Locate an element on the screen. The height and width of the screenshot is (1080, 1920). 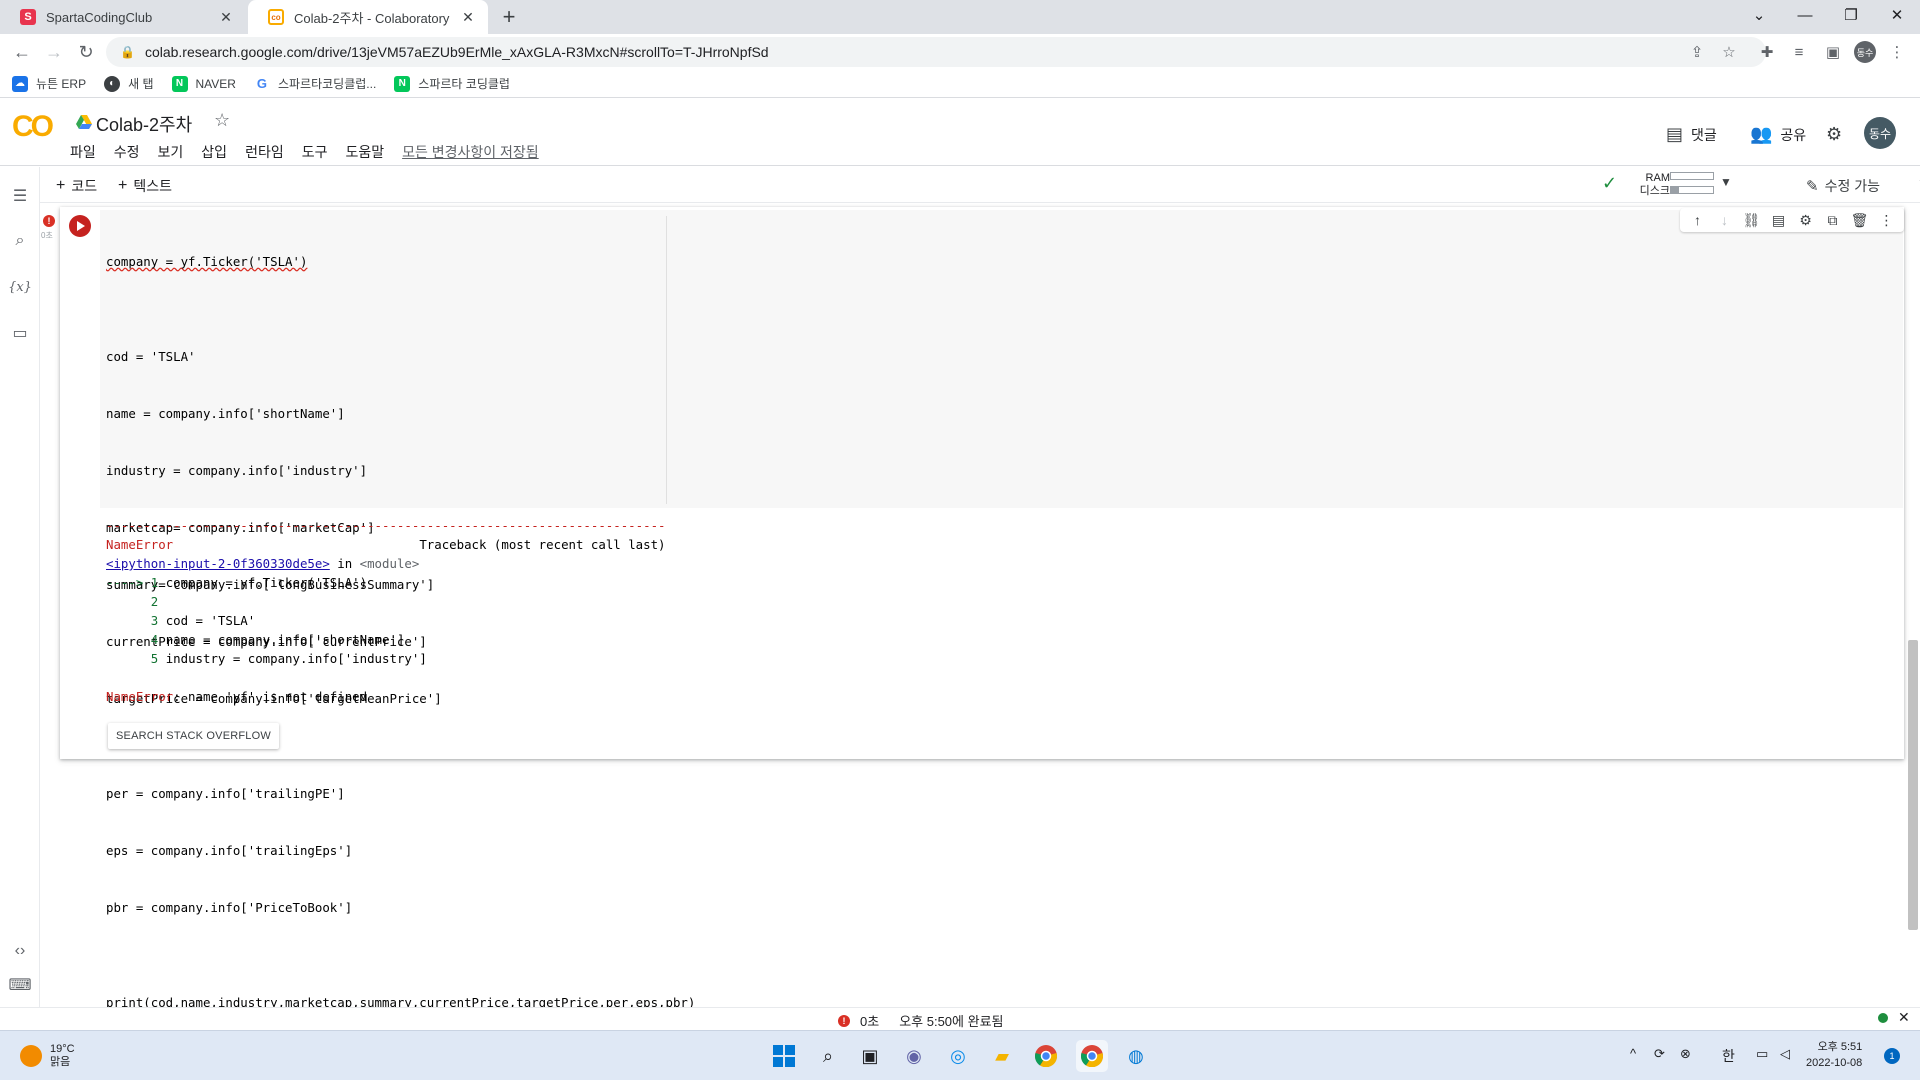
restore-button: ❐ is located at coordinates (1851, 15).